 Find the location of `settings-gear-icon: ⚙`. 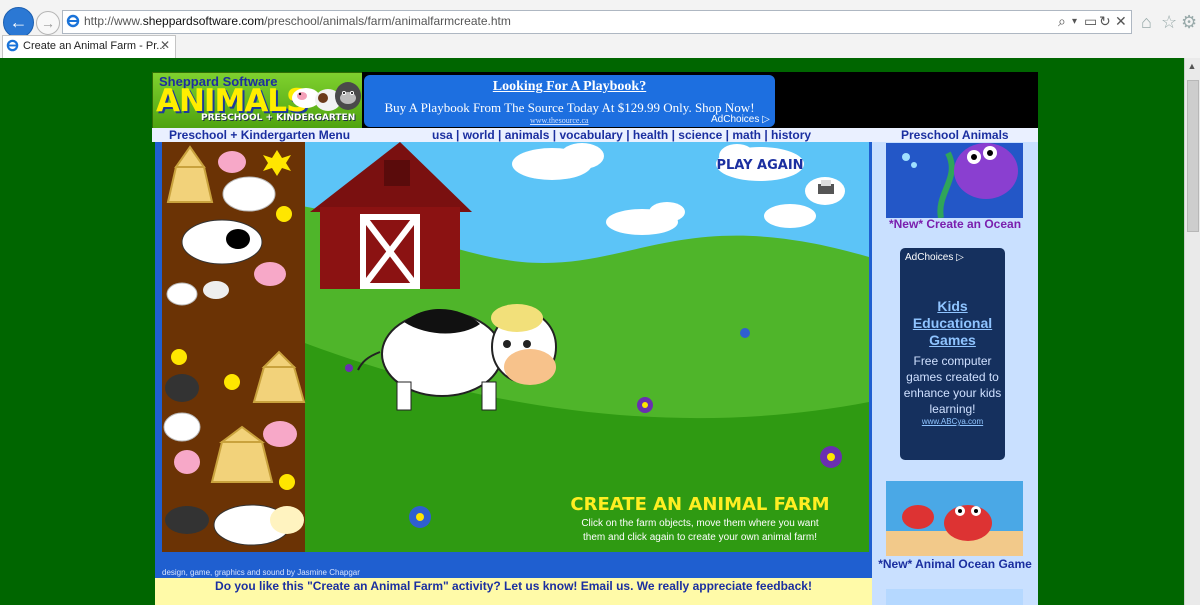

settings-gear-icon: ⚙ is located at coordinates (1189, 22).